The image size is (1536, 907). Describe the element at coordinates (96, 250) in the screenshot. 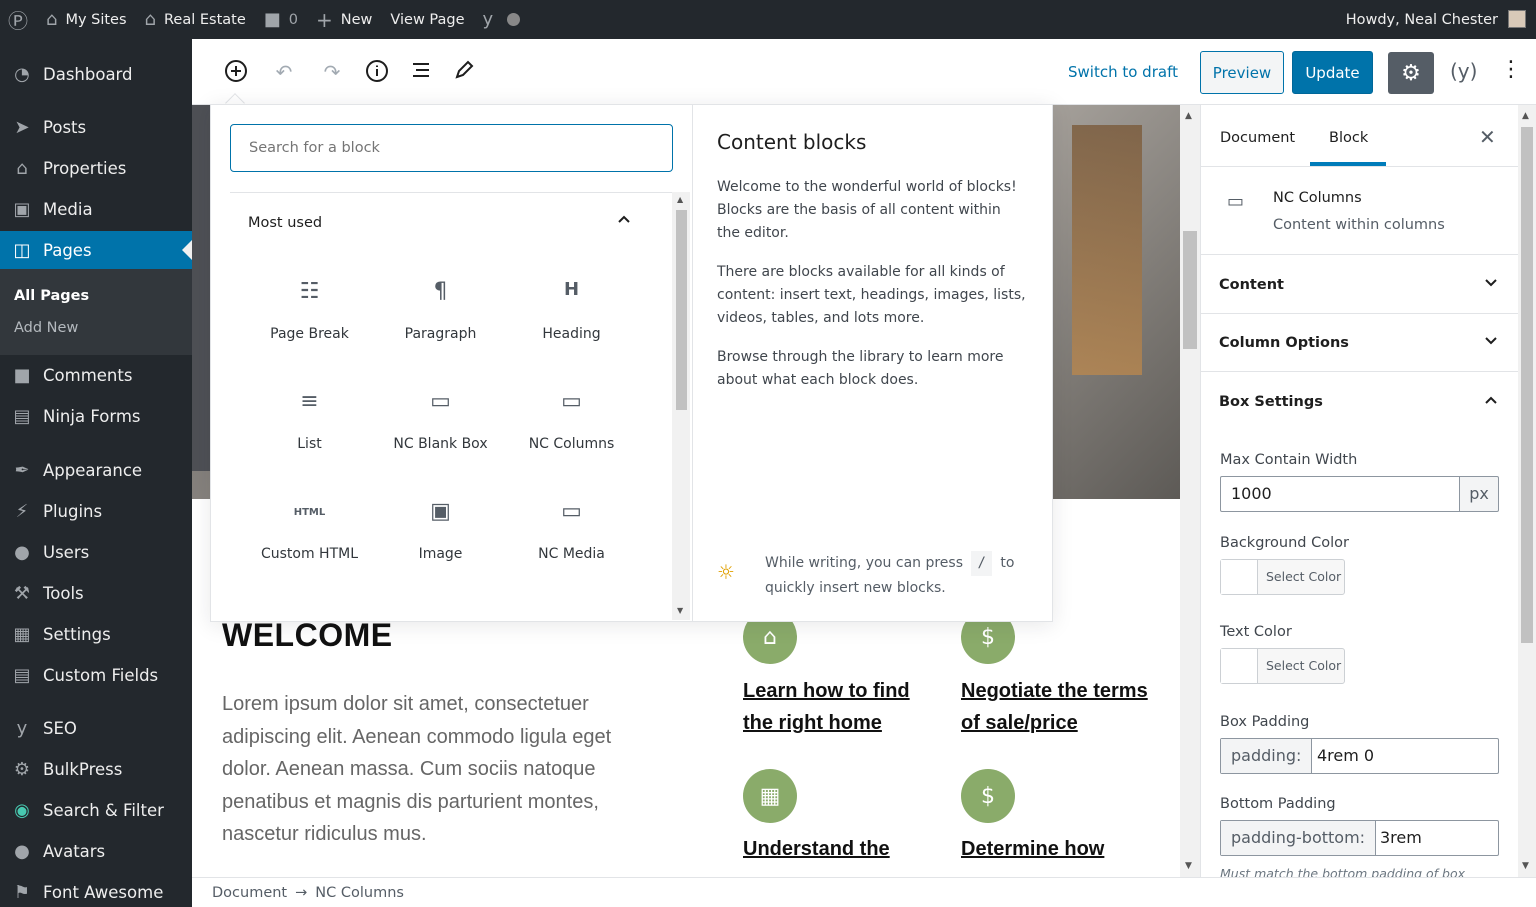

I see `menu-pages: ◫ Pages` at that location.